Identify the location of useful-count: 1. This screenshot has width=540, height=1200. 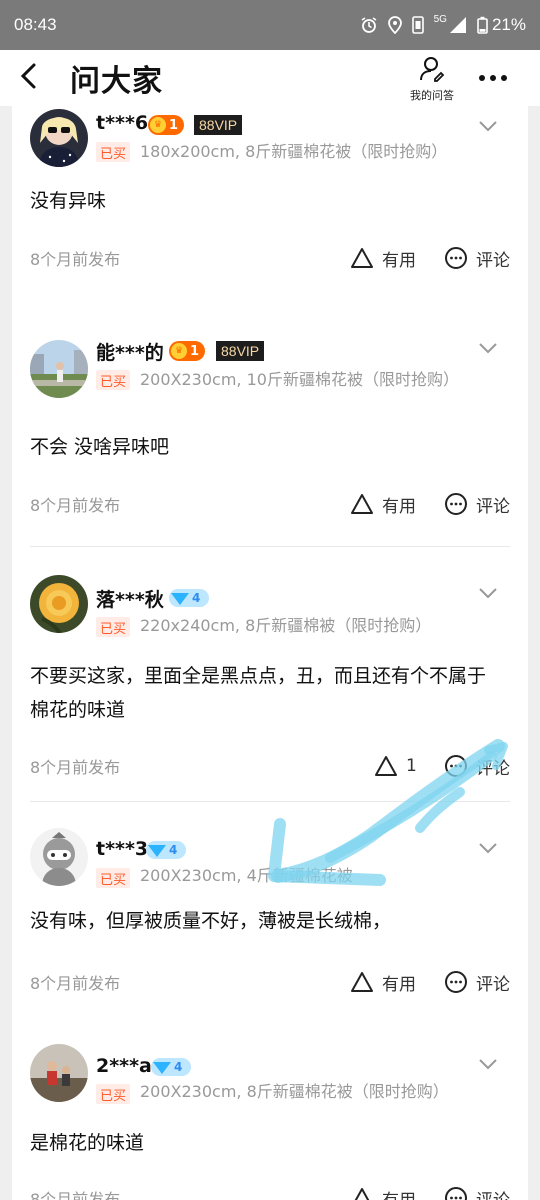
(411, 766).